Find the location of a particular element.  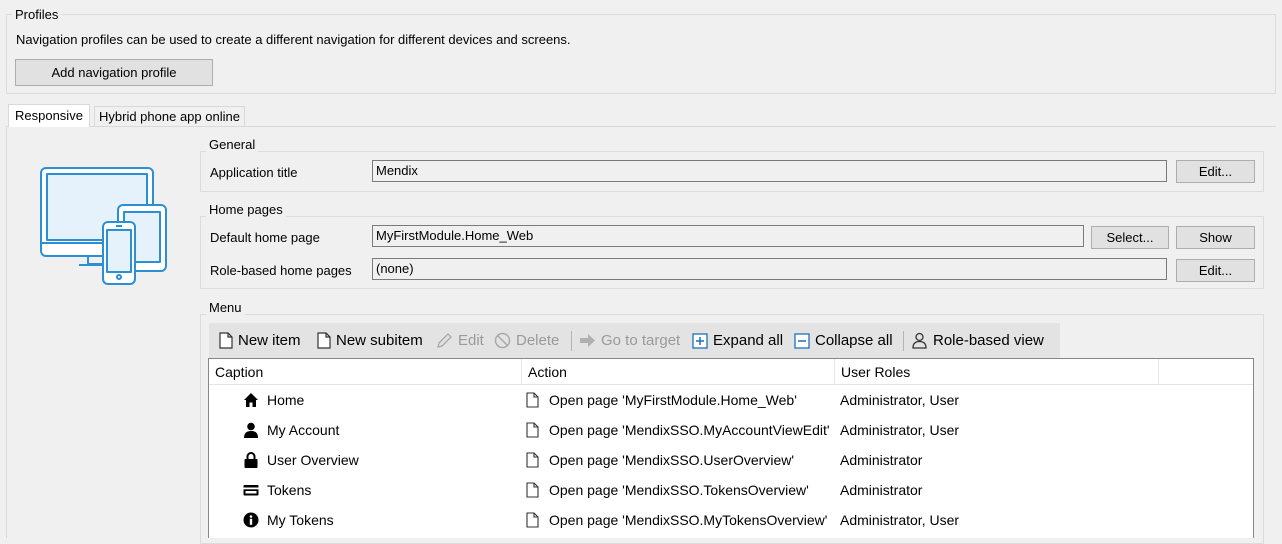

column-header-user-roles: User Roles is located at coordinates (997, 372).